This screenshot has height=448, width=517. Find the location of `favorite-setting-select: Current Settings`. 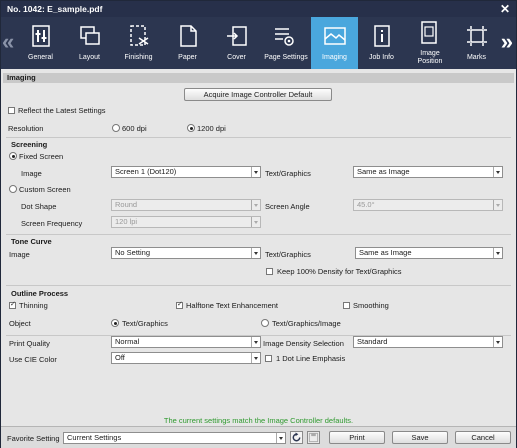

favorite-setting-select: Current Settings is located at coordinates (174, 438).